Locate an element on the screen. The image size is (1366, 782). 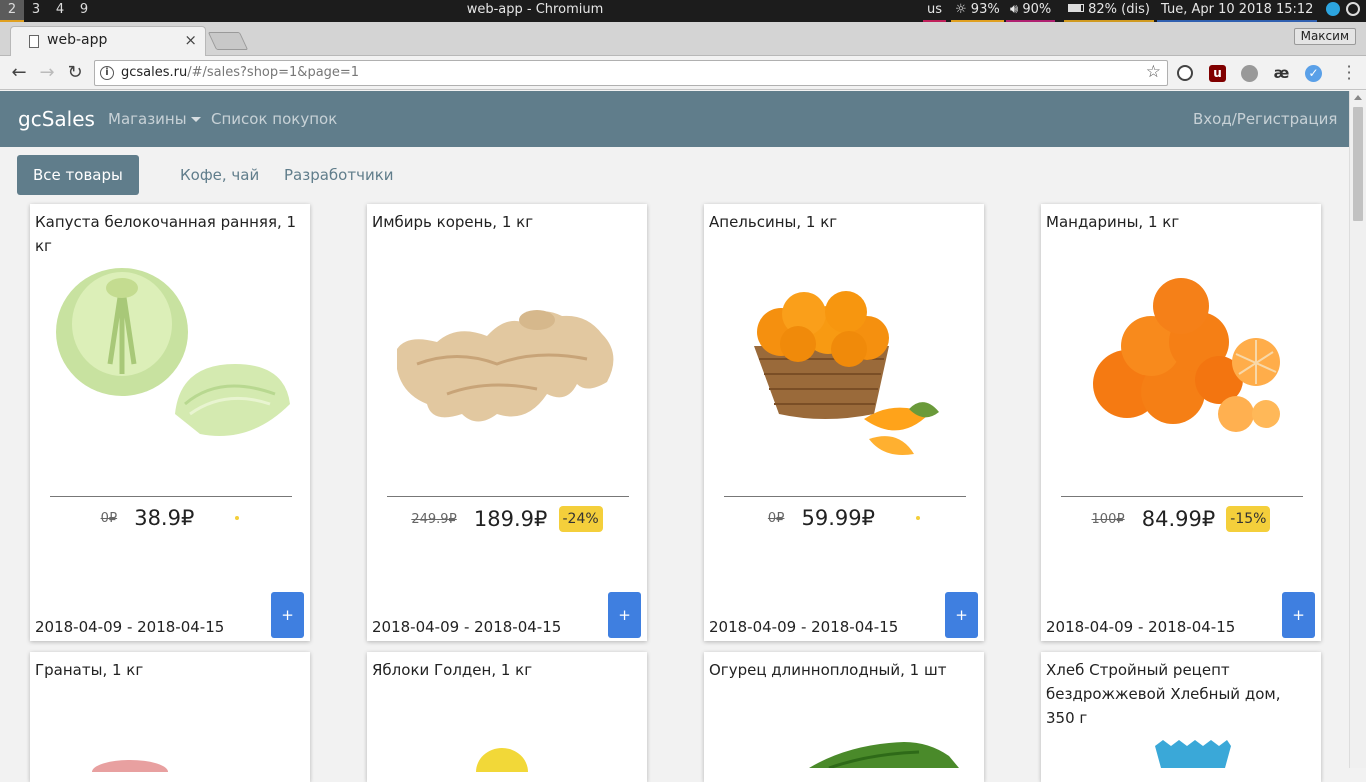
product-title: Огурец длинноплодный, 1 шт is located at coordinates (828, 670).